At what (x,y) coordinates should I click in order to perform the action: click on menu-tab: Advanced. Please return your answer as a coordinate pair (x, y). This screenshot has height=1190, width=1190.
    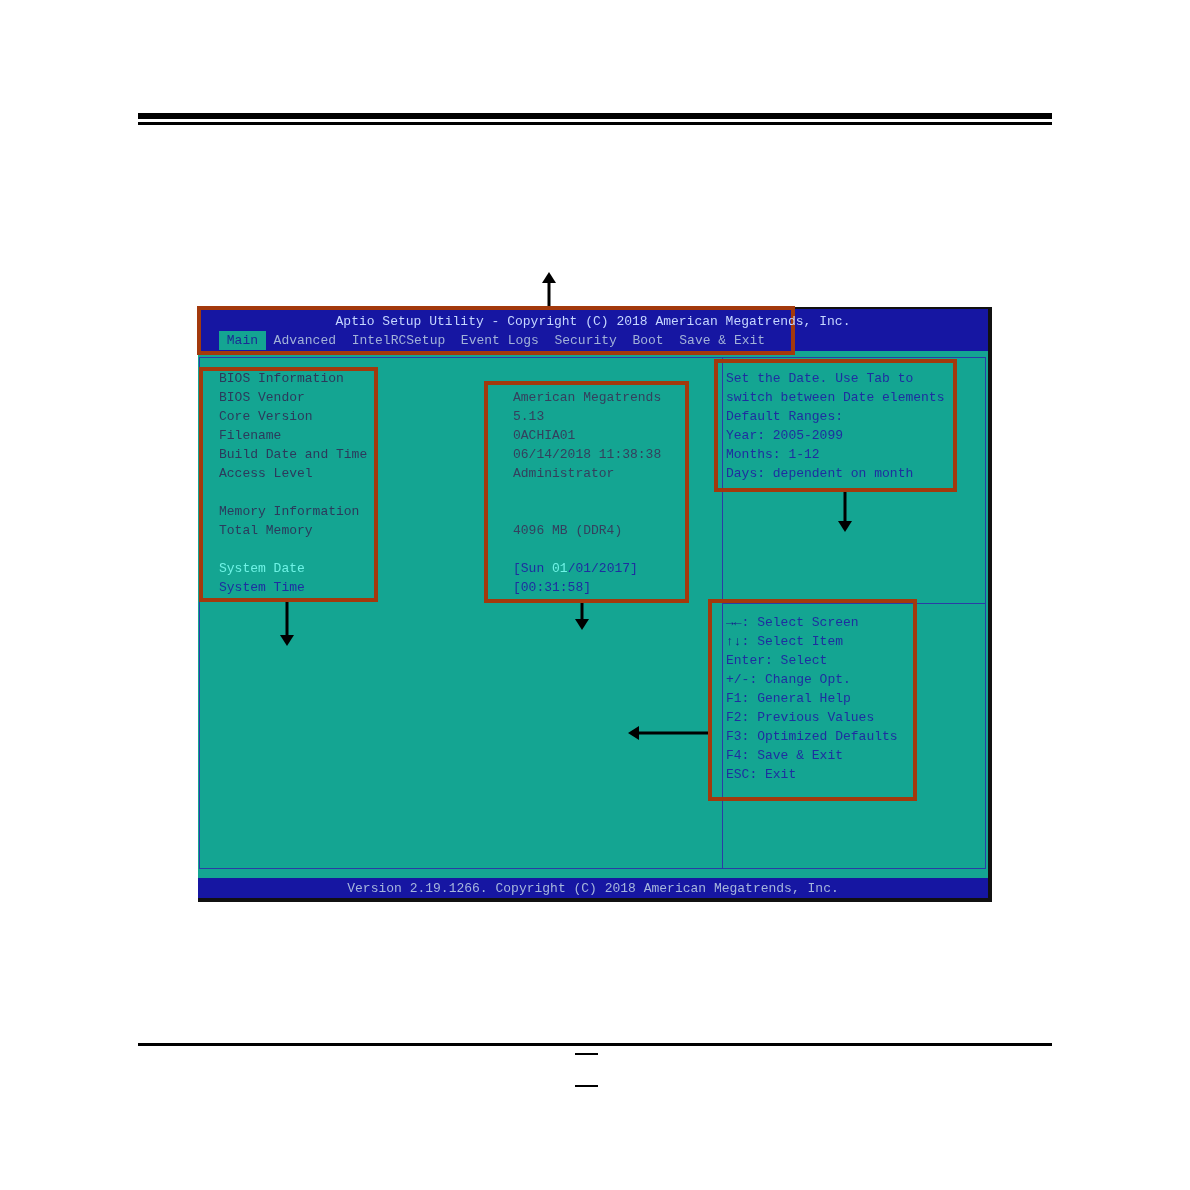
    Looking at the image, I should click on (304, 340).